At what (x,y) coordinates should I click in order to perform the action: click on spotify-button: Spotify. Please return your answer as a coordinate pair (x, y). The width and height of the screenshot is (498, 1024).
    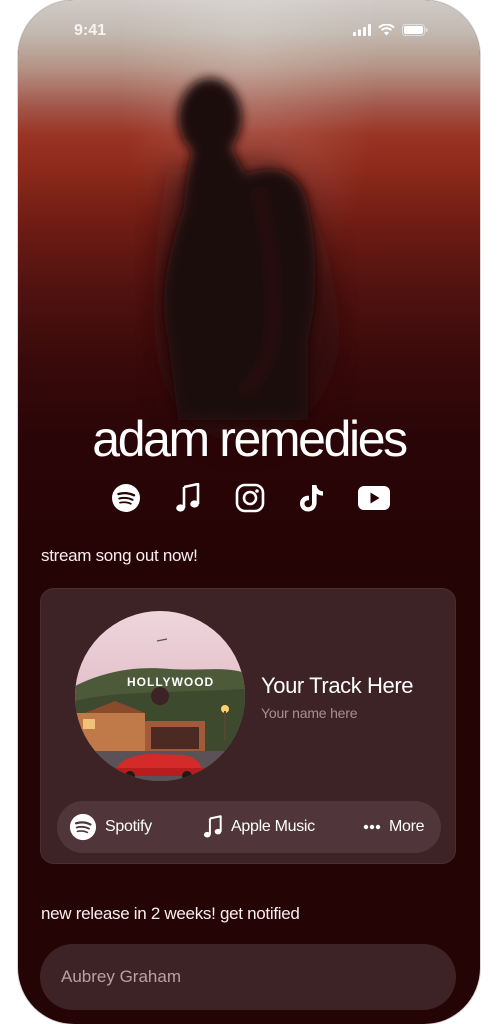
    Looking at the image, I should click on (110, 827).